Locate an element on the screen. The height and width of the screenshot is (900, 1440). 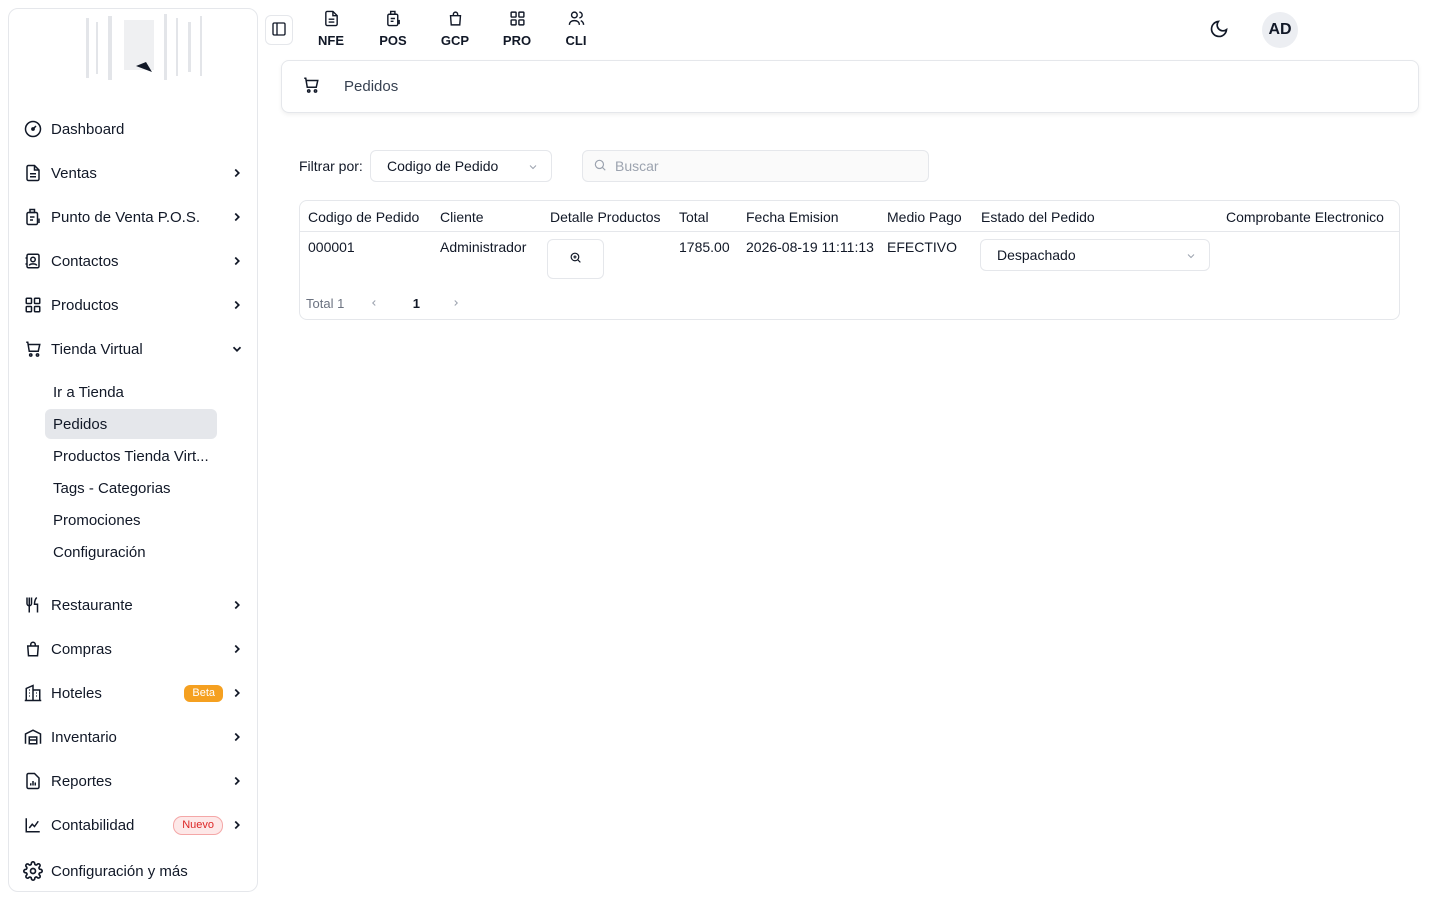
cell-medio-pago: EFECTIVO is located at coordinates (922, 247).